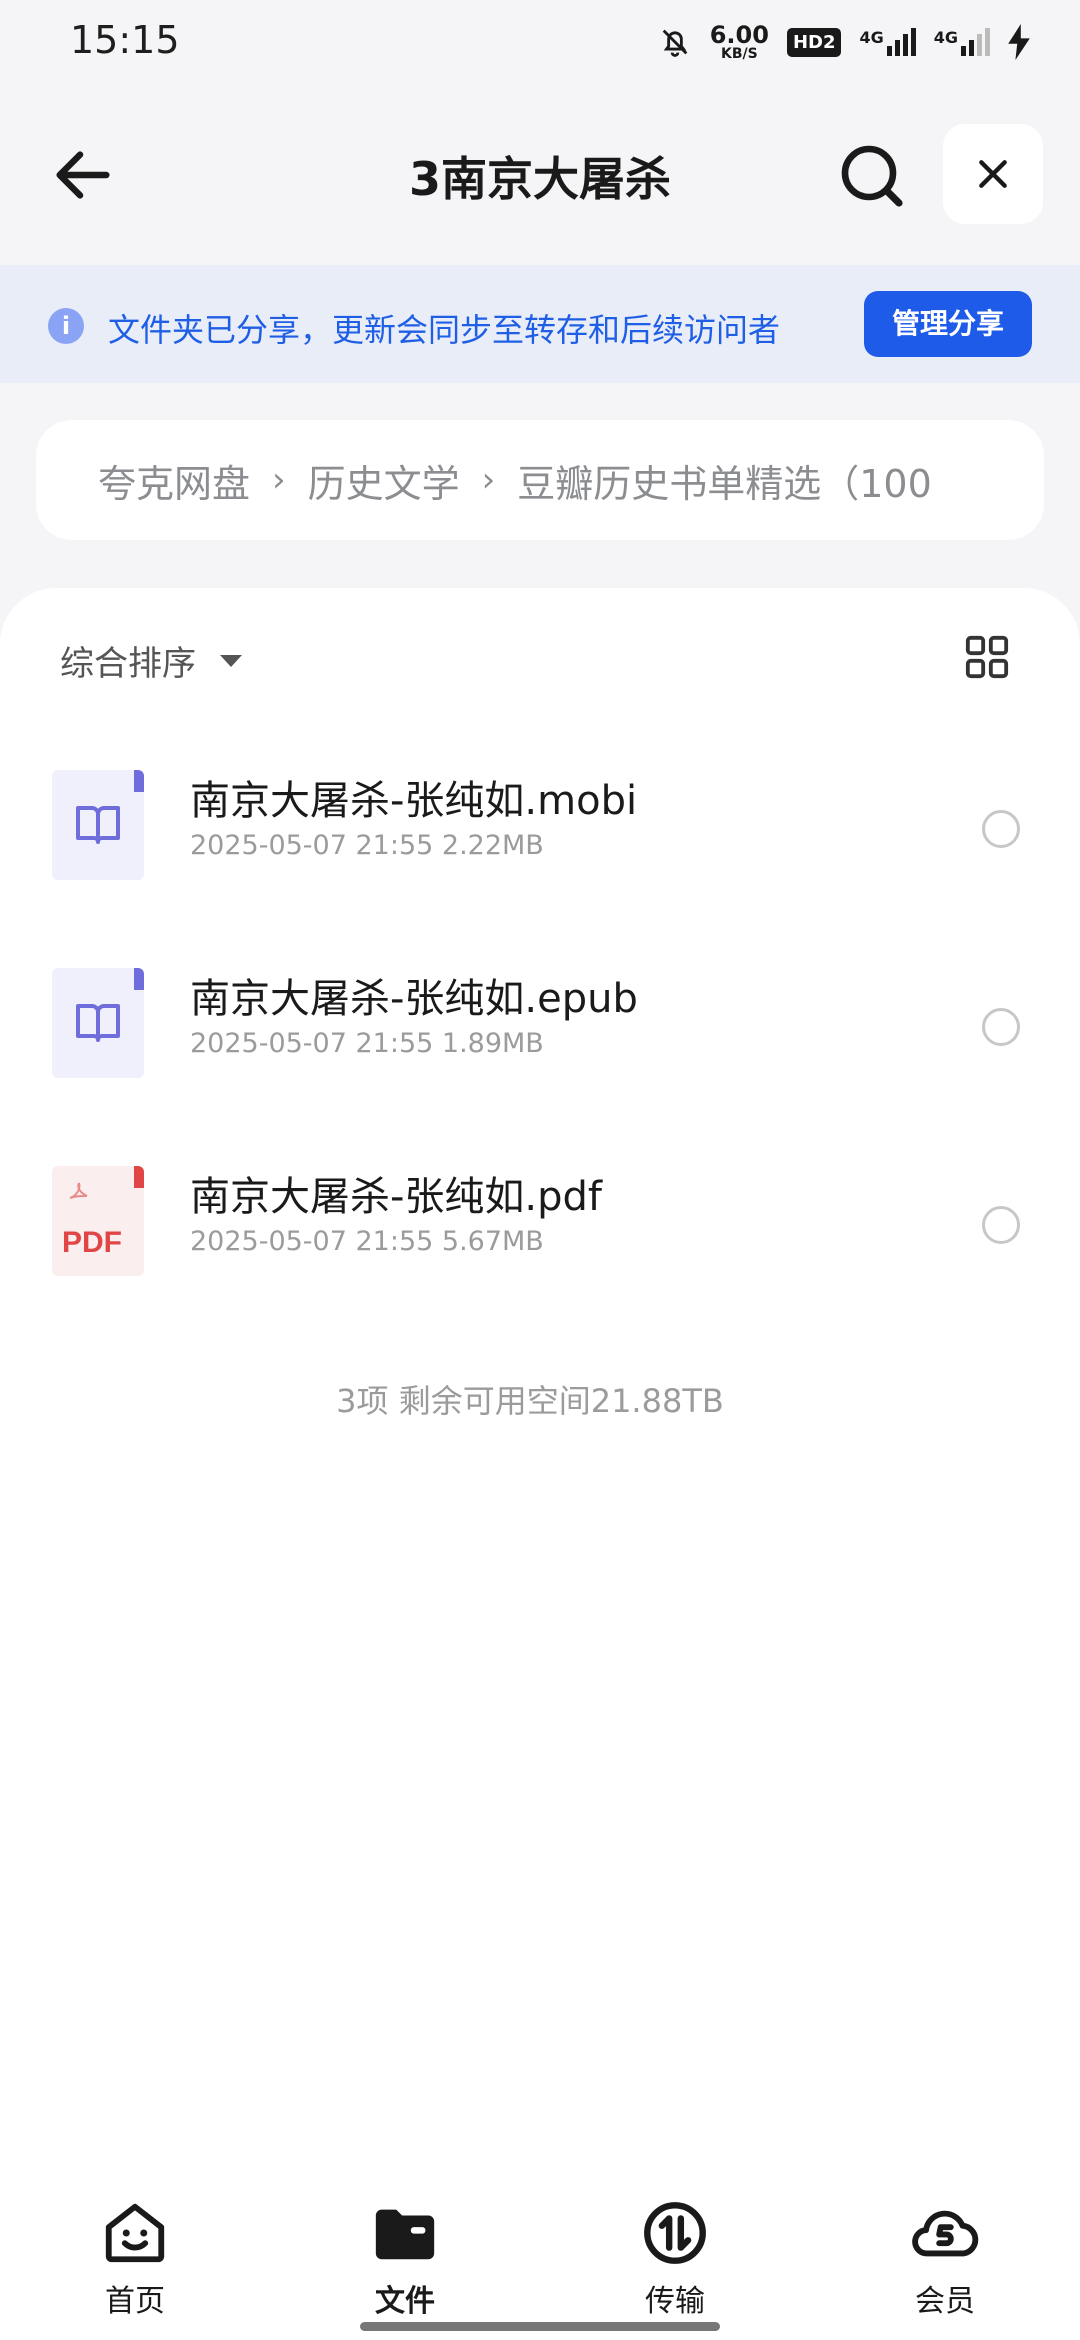  I want to click on status-time: 15:15, so click(125, 40).